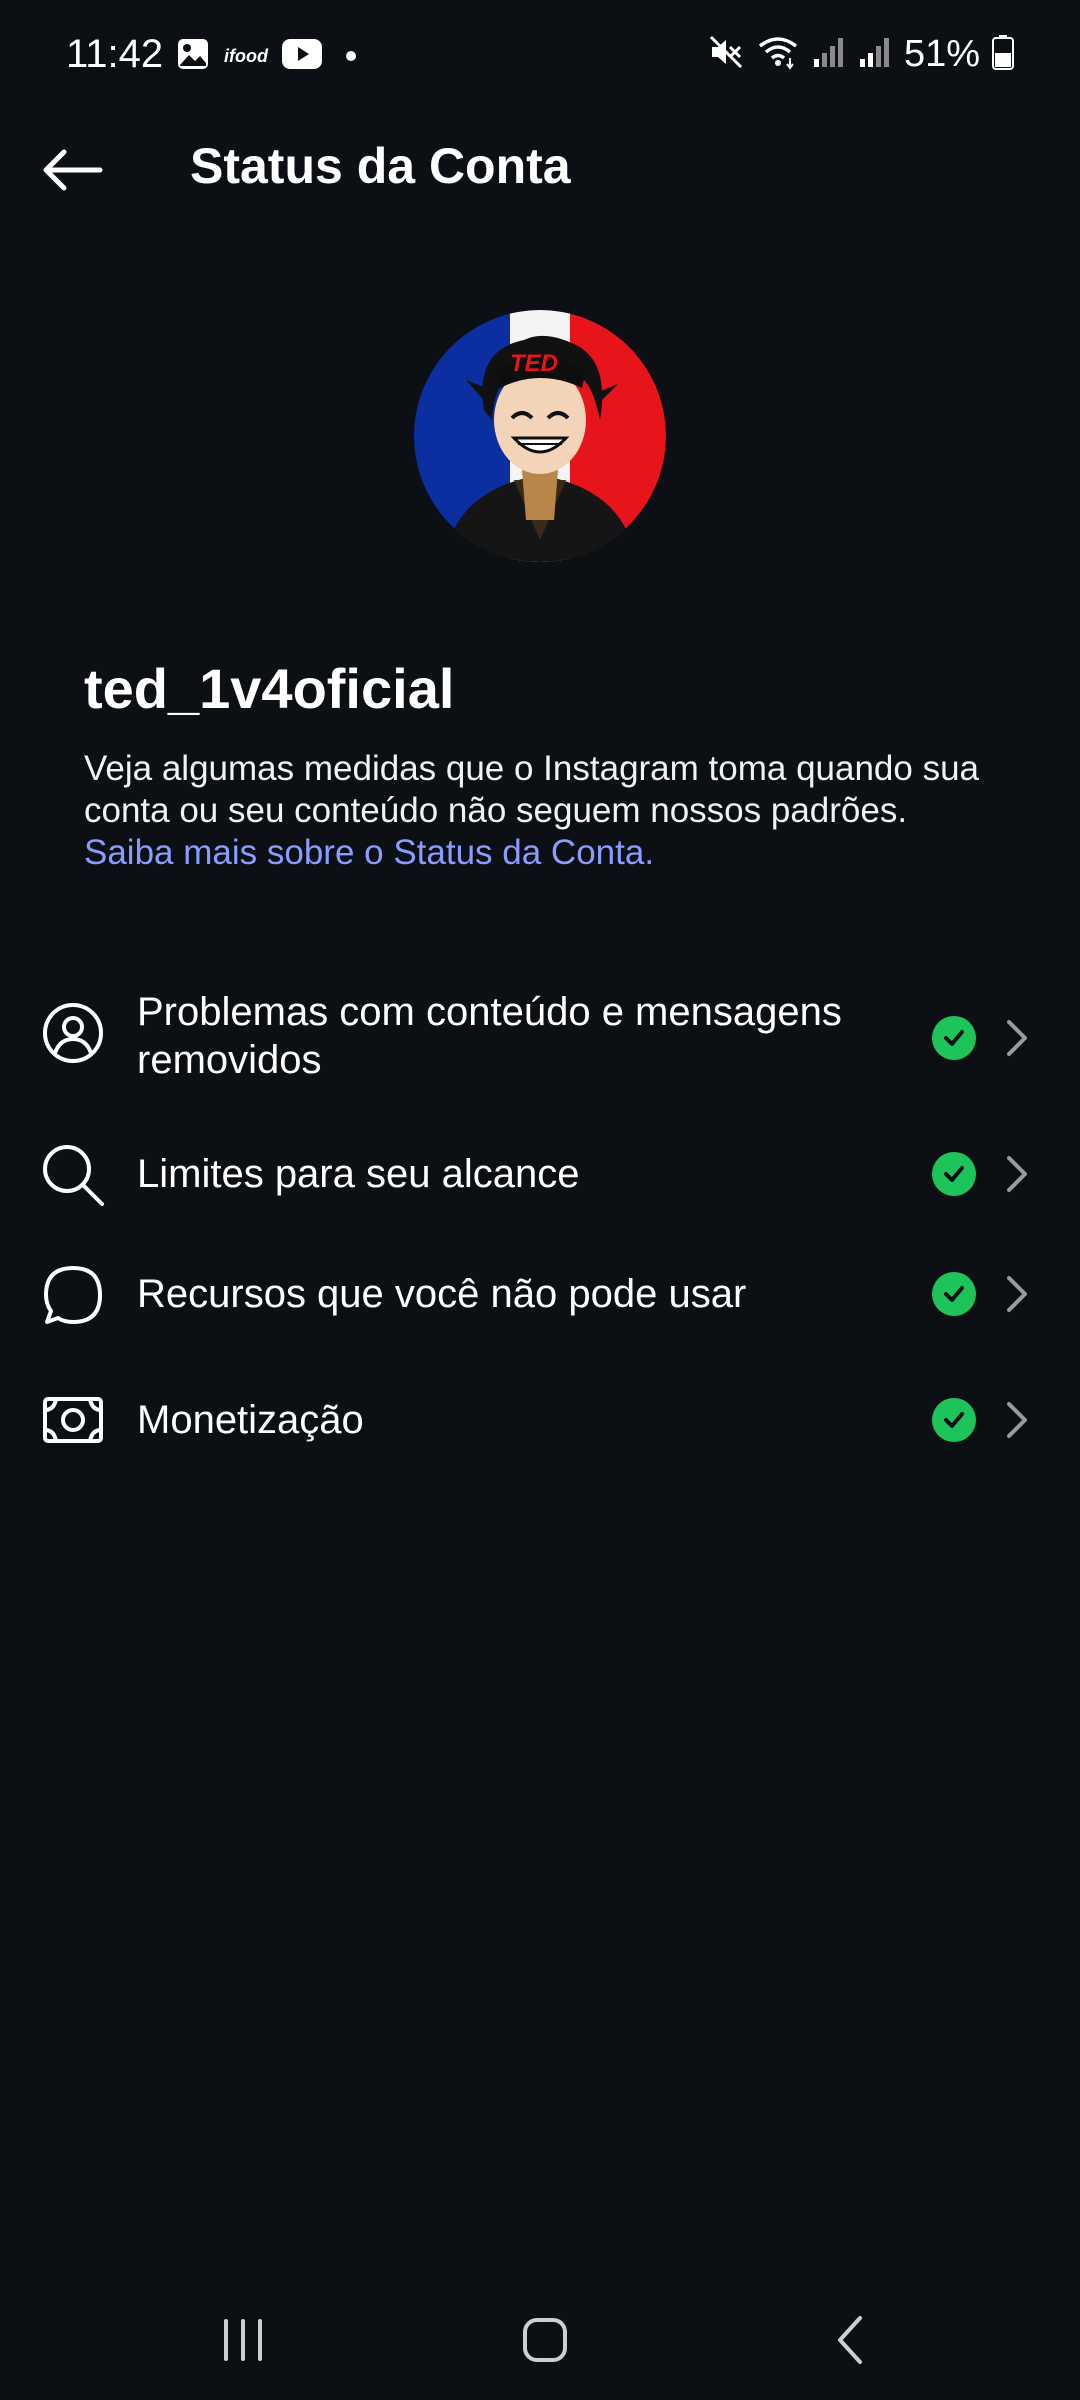 The width and height of the screenshot is (1080, 2400). I want to click on page-title: Status da Conta, so click(380, 166).